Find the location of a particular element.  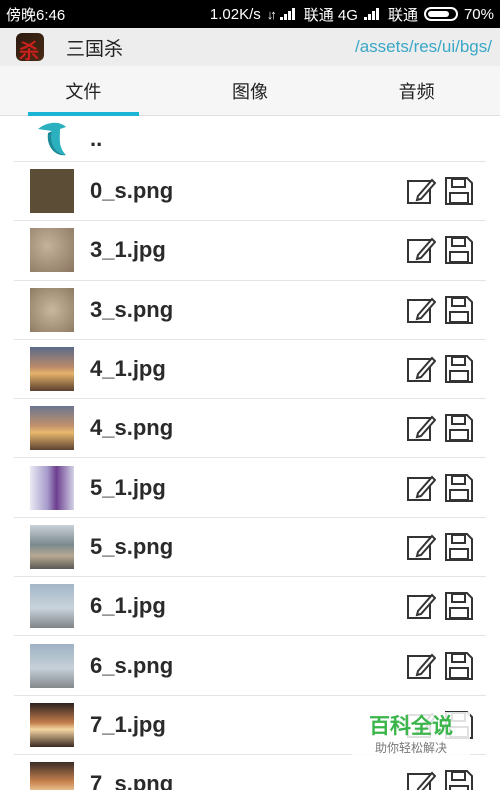

app-logo-icon: 杀 is located at coordinates (30, 47).